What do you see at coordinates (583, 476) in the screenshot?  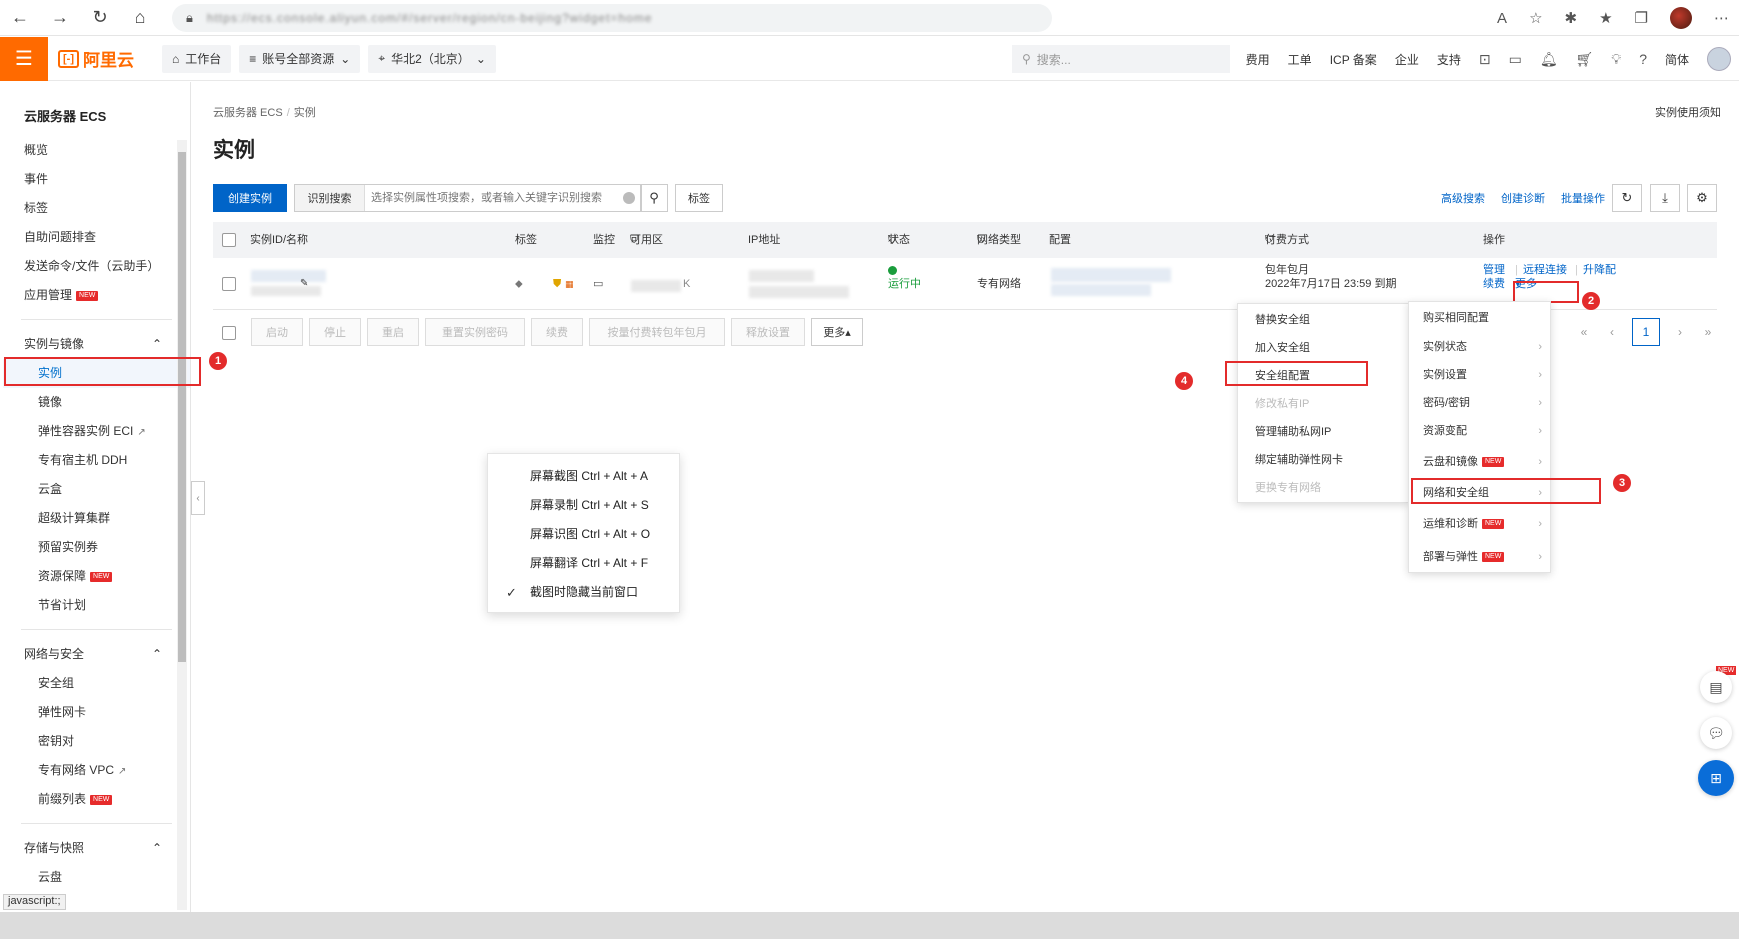 I see `ctx-screenshot-item: 屏幕截图 Ctrl + Alt + A` at bounding box center [583, 476].